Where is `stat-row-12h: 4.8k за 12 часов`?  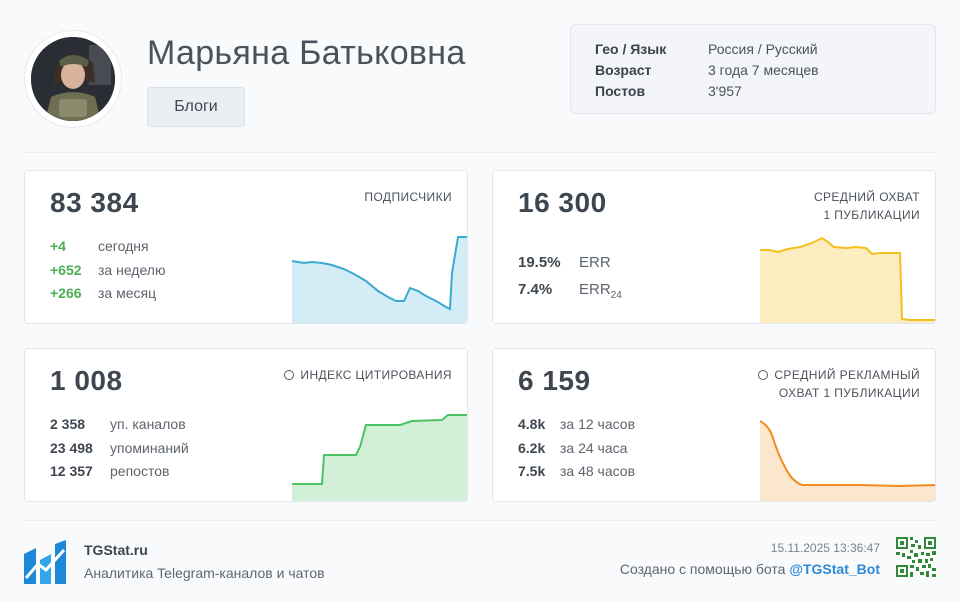
stat-row-12h: 4.8k за 12 часов is located at coordinates (576, 425).